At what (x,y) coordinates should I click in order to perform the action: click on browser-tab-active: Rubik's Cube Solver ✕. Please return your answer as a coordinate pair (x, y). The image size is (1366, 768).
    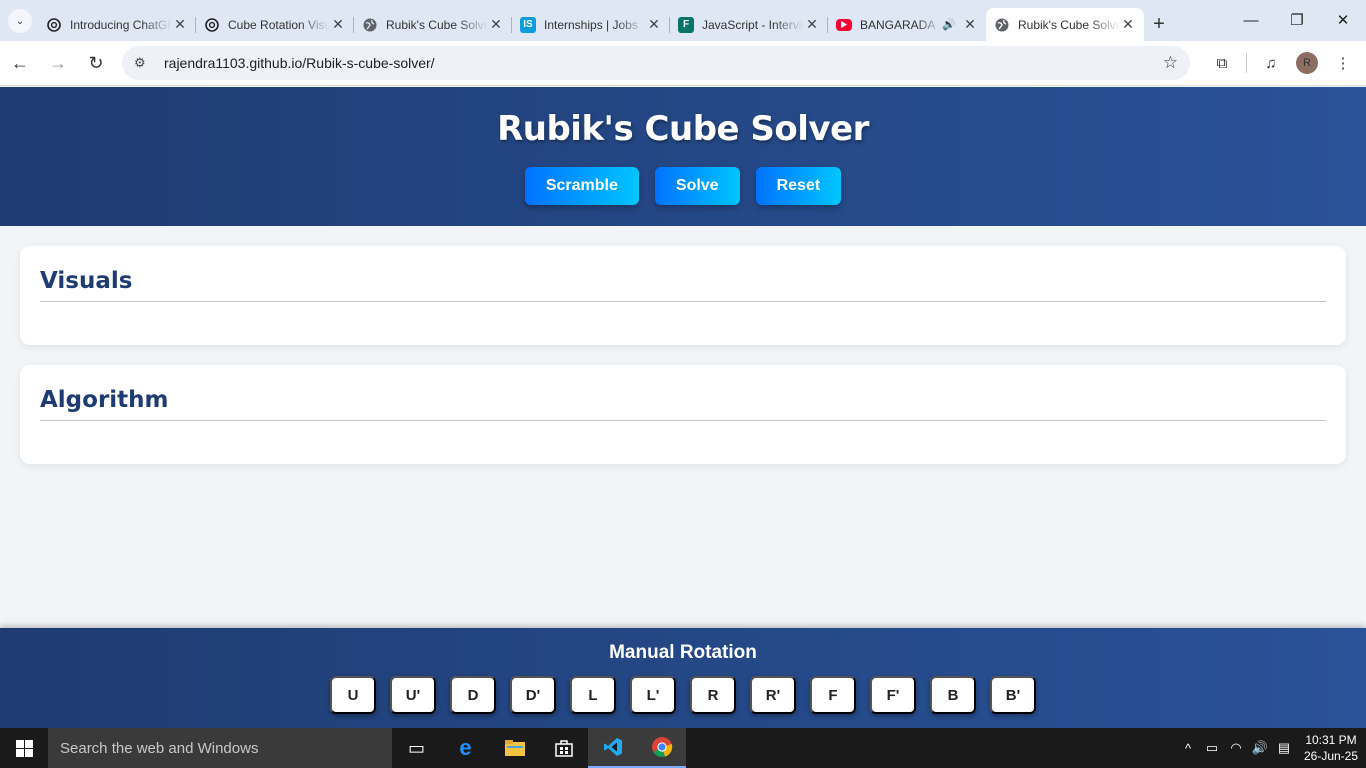
    Looking at the image, I should click on (1065, 24).